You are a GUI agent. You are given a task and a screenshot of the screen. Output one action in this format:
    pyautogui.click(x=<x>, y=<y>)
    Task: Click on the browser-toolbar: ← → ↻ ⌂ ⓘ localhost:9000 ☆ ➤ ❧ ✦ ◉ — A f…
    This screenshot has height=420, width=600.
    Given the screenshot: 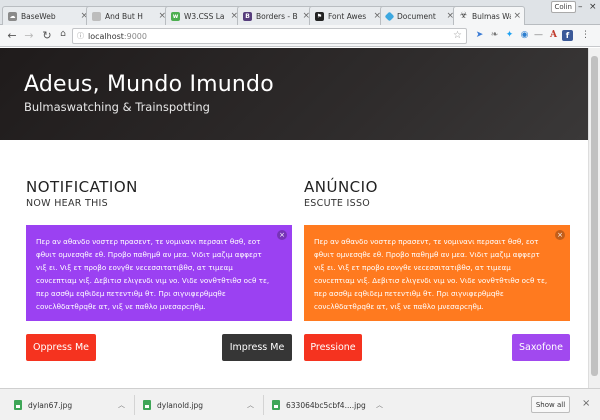 What is the action you would take?
    pyautogui.click(x=300, y=36)
    